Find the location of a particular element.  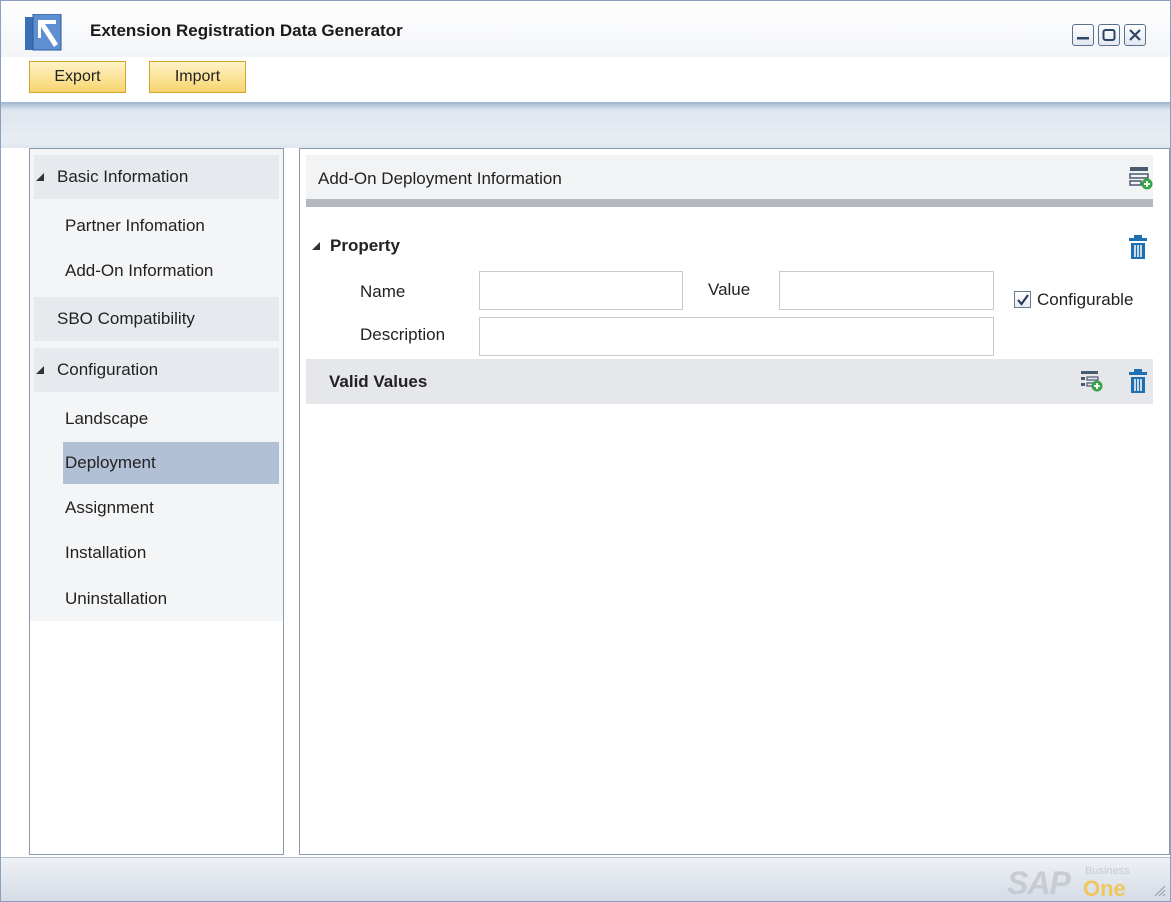

nav-group-basic-information: Basic Information is located at coordinates (156, 177).